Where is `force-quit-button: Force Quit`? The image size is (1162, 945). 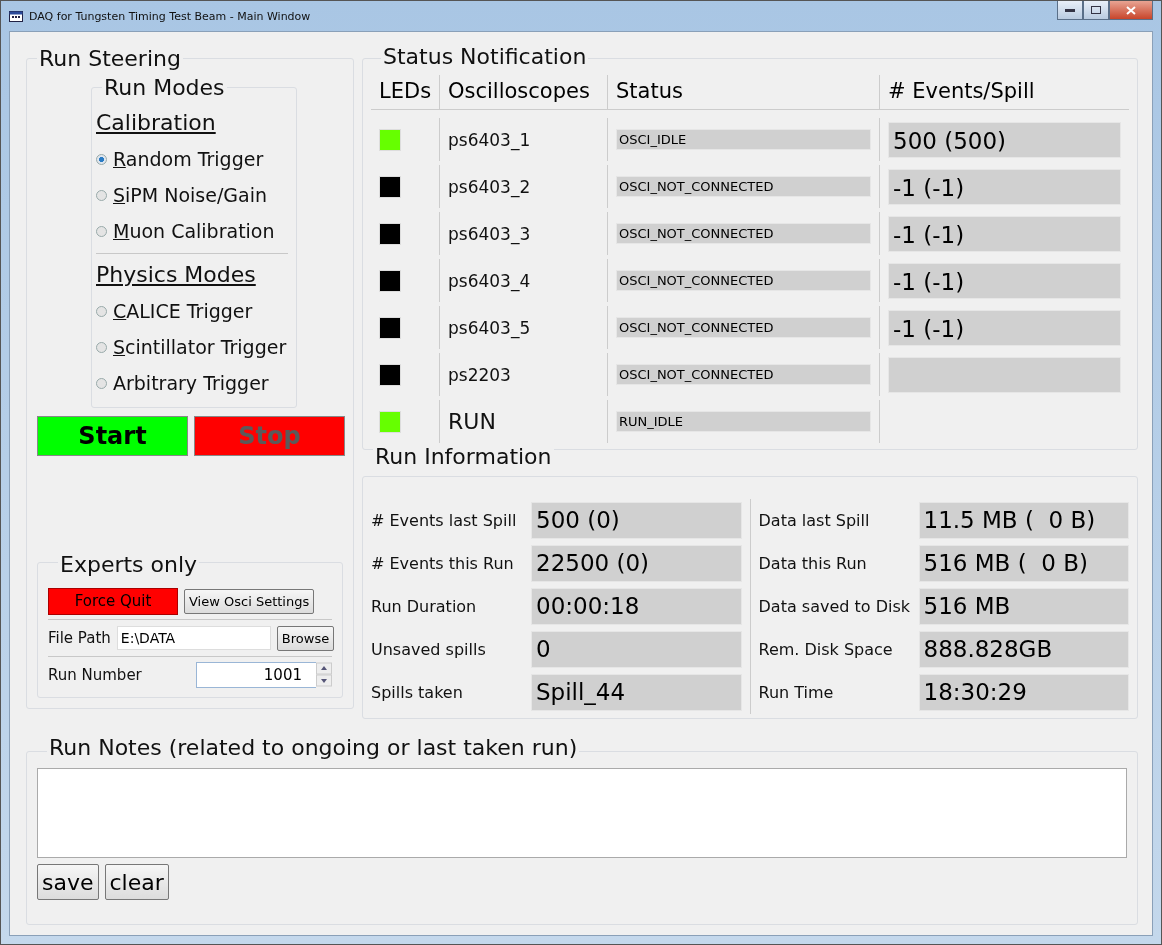 force-quit-button: Force Quit is located at coordinates (113, 601).